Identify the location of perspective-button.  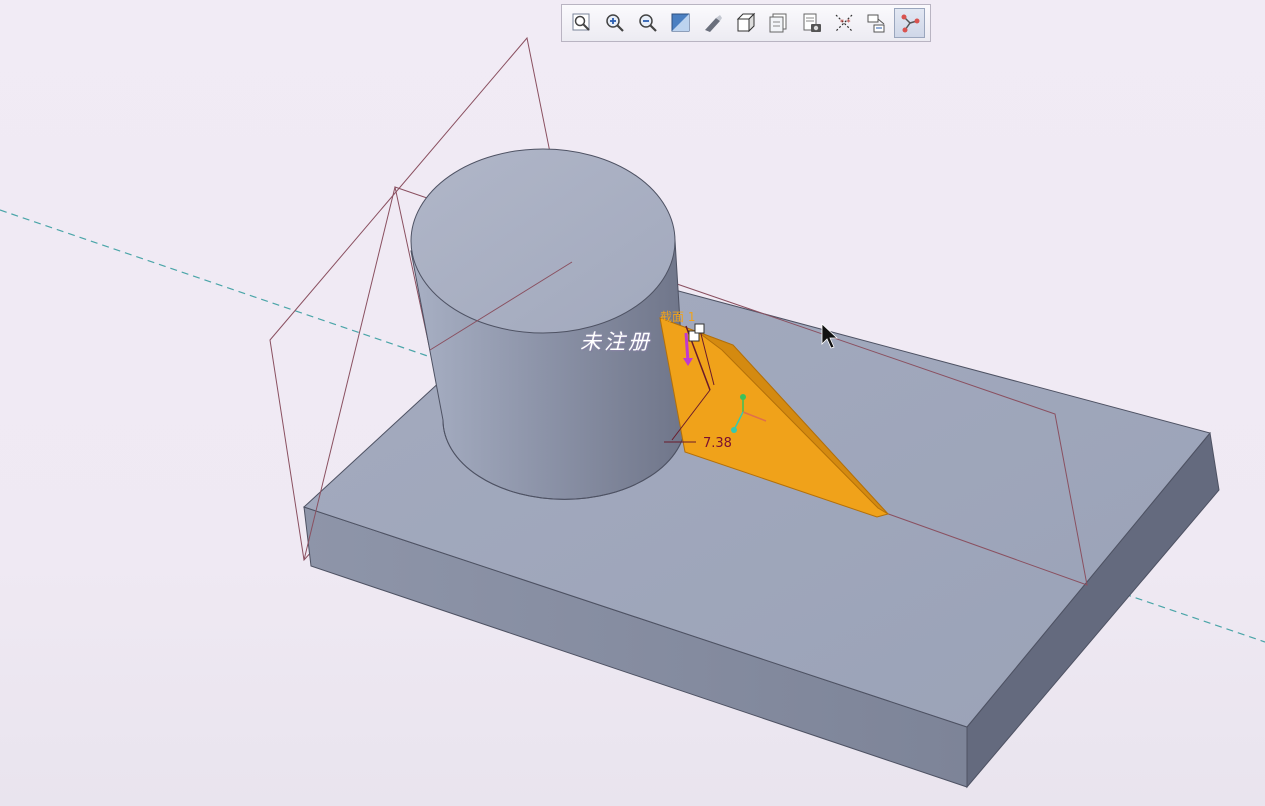
(713, 23).